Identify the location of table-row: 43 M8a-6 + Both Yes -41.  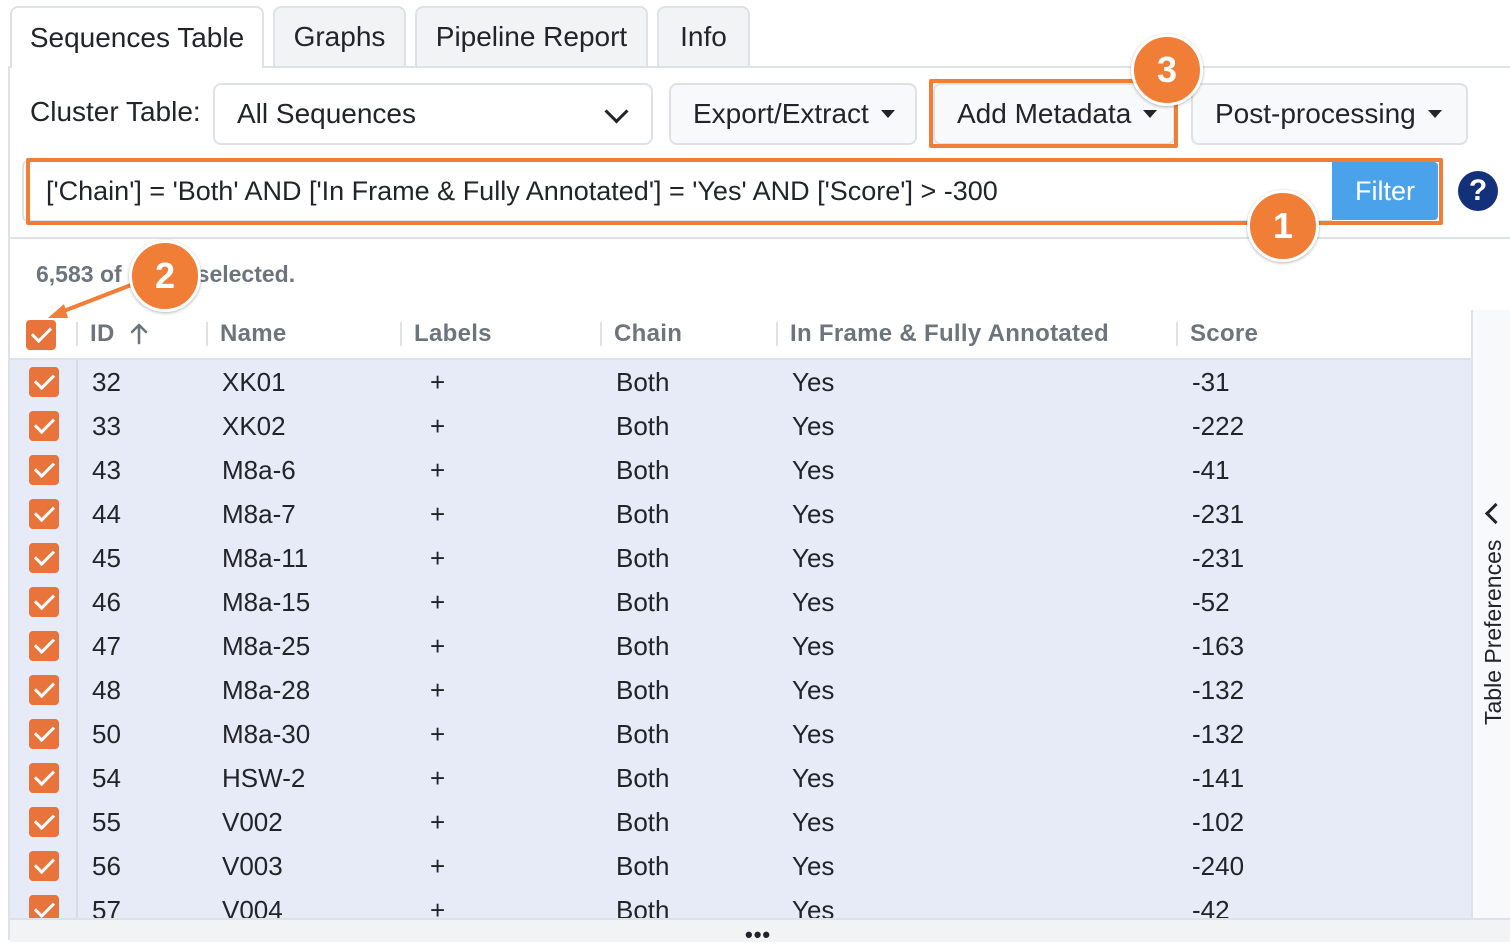
(740, 470).